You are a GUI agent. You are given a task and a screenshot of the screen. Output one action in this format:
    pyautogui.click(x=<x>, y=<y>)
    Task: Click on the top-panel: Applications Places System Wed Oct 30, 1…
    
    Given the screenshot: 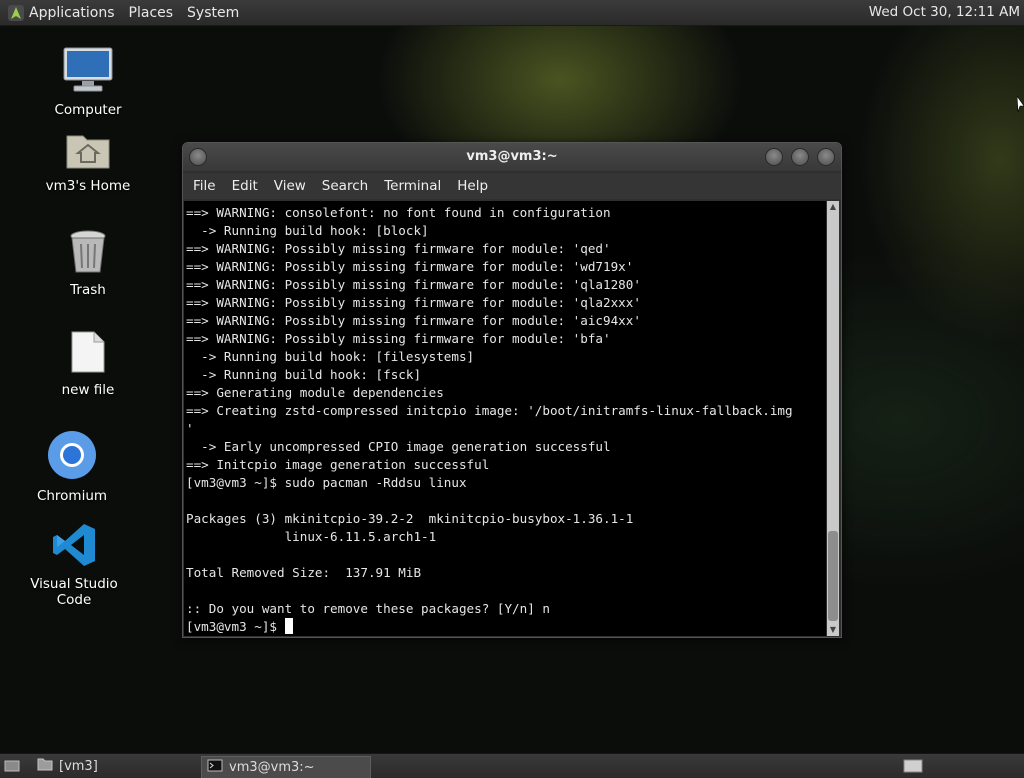 What is the action you would take?
    pyautogui.click(x=512, y=13)
    